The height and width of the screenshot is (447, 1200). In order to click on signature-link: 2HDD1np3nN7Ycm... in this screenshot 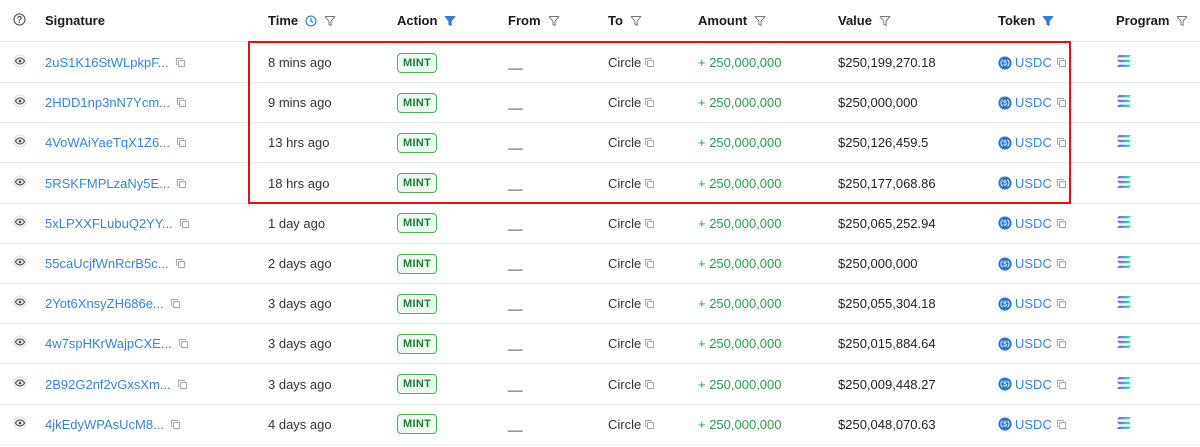, I will do `click(107, 102)`.